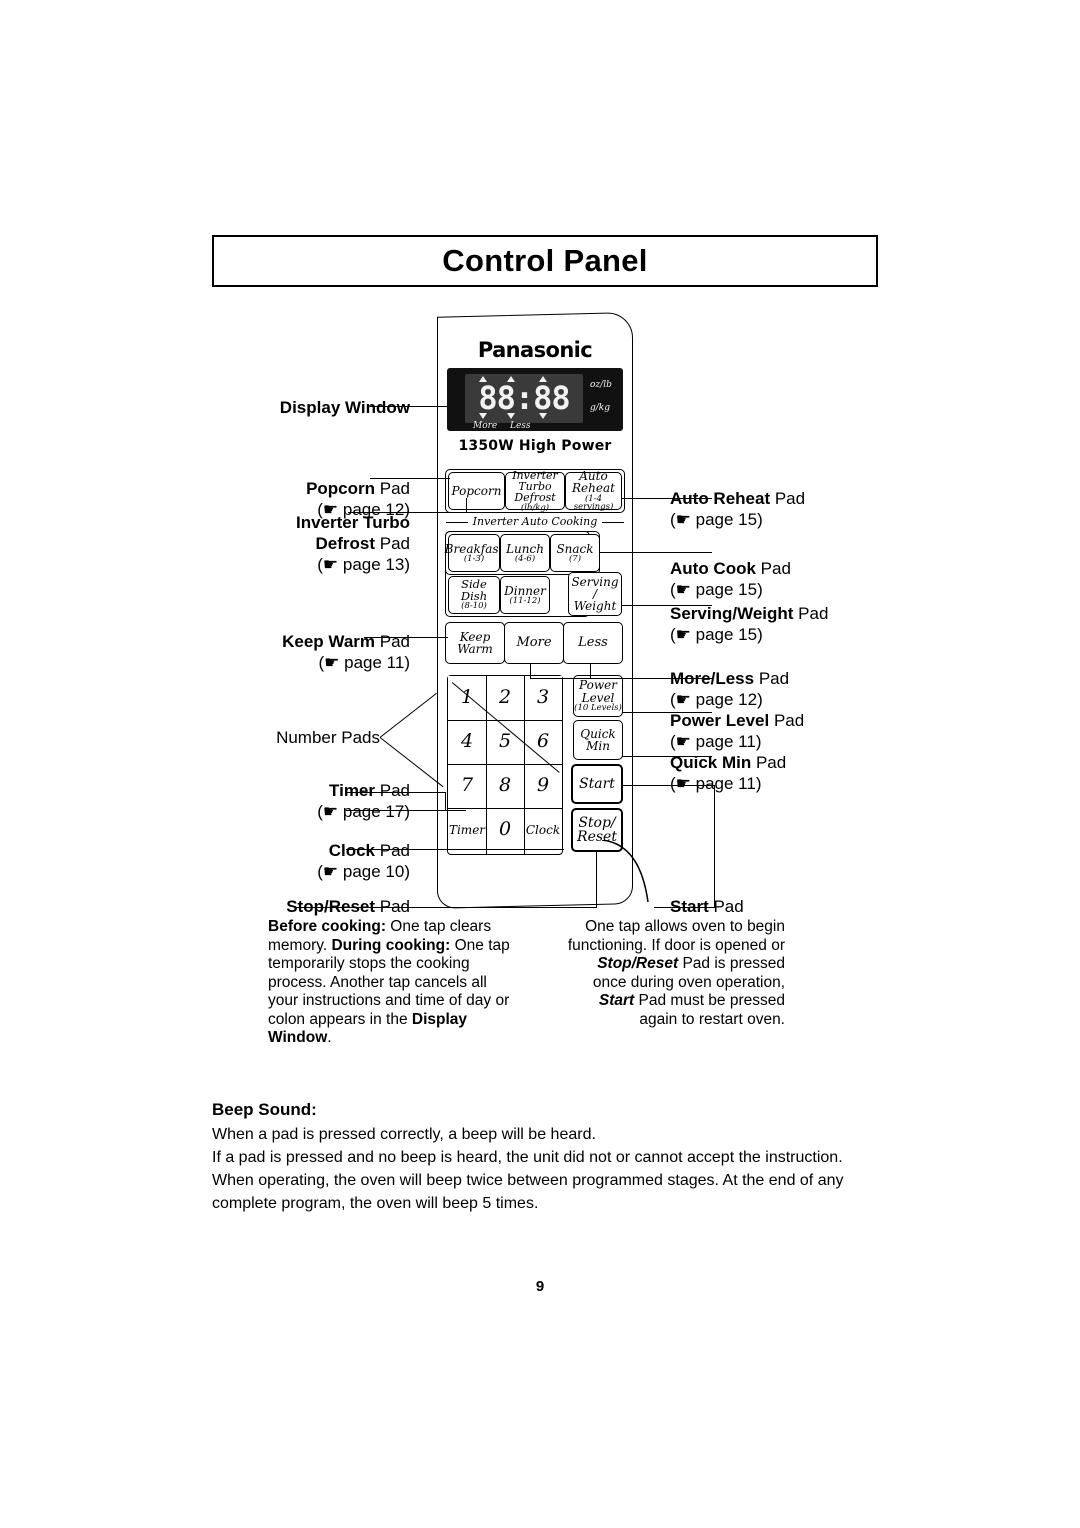 This screenshot has height=1528, width=1080. I want to click on less-pad: Less, so click(593, 643).